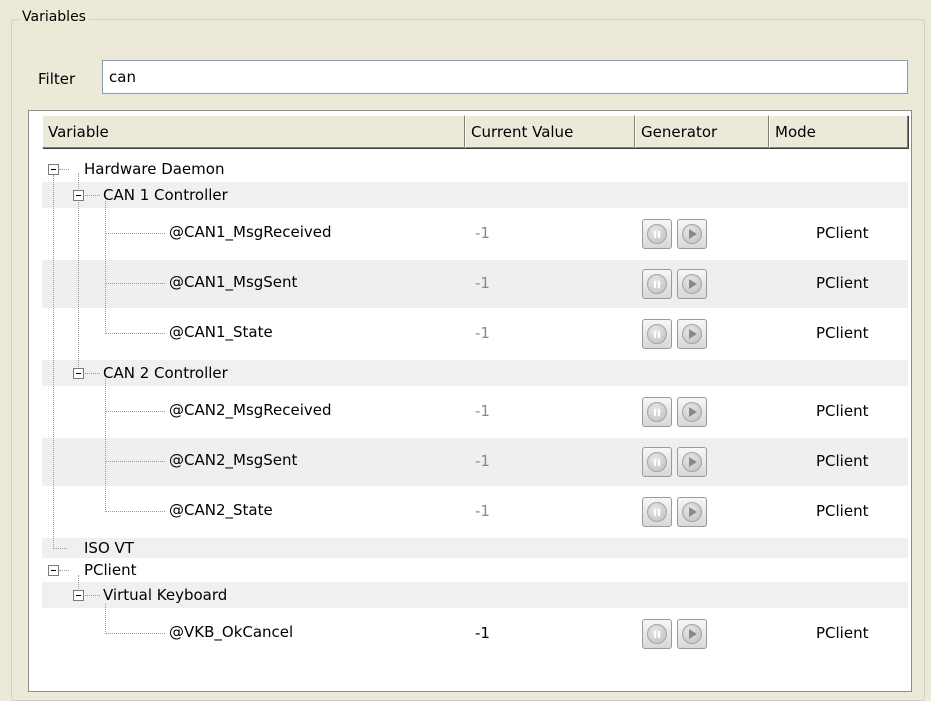 The height and width of the screenshot is (701, 931). I want to click on table-row: @CAN1_MsgReceived -1 PClient, so click(475, 234).